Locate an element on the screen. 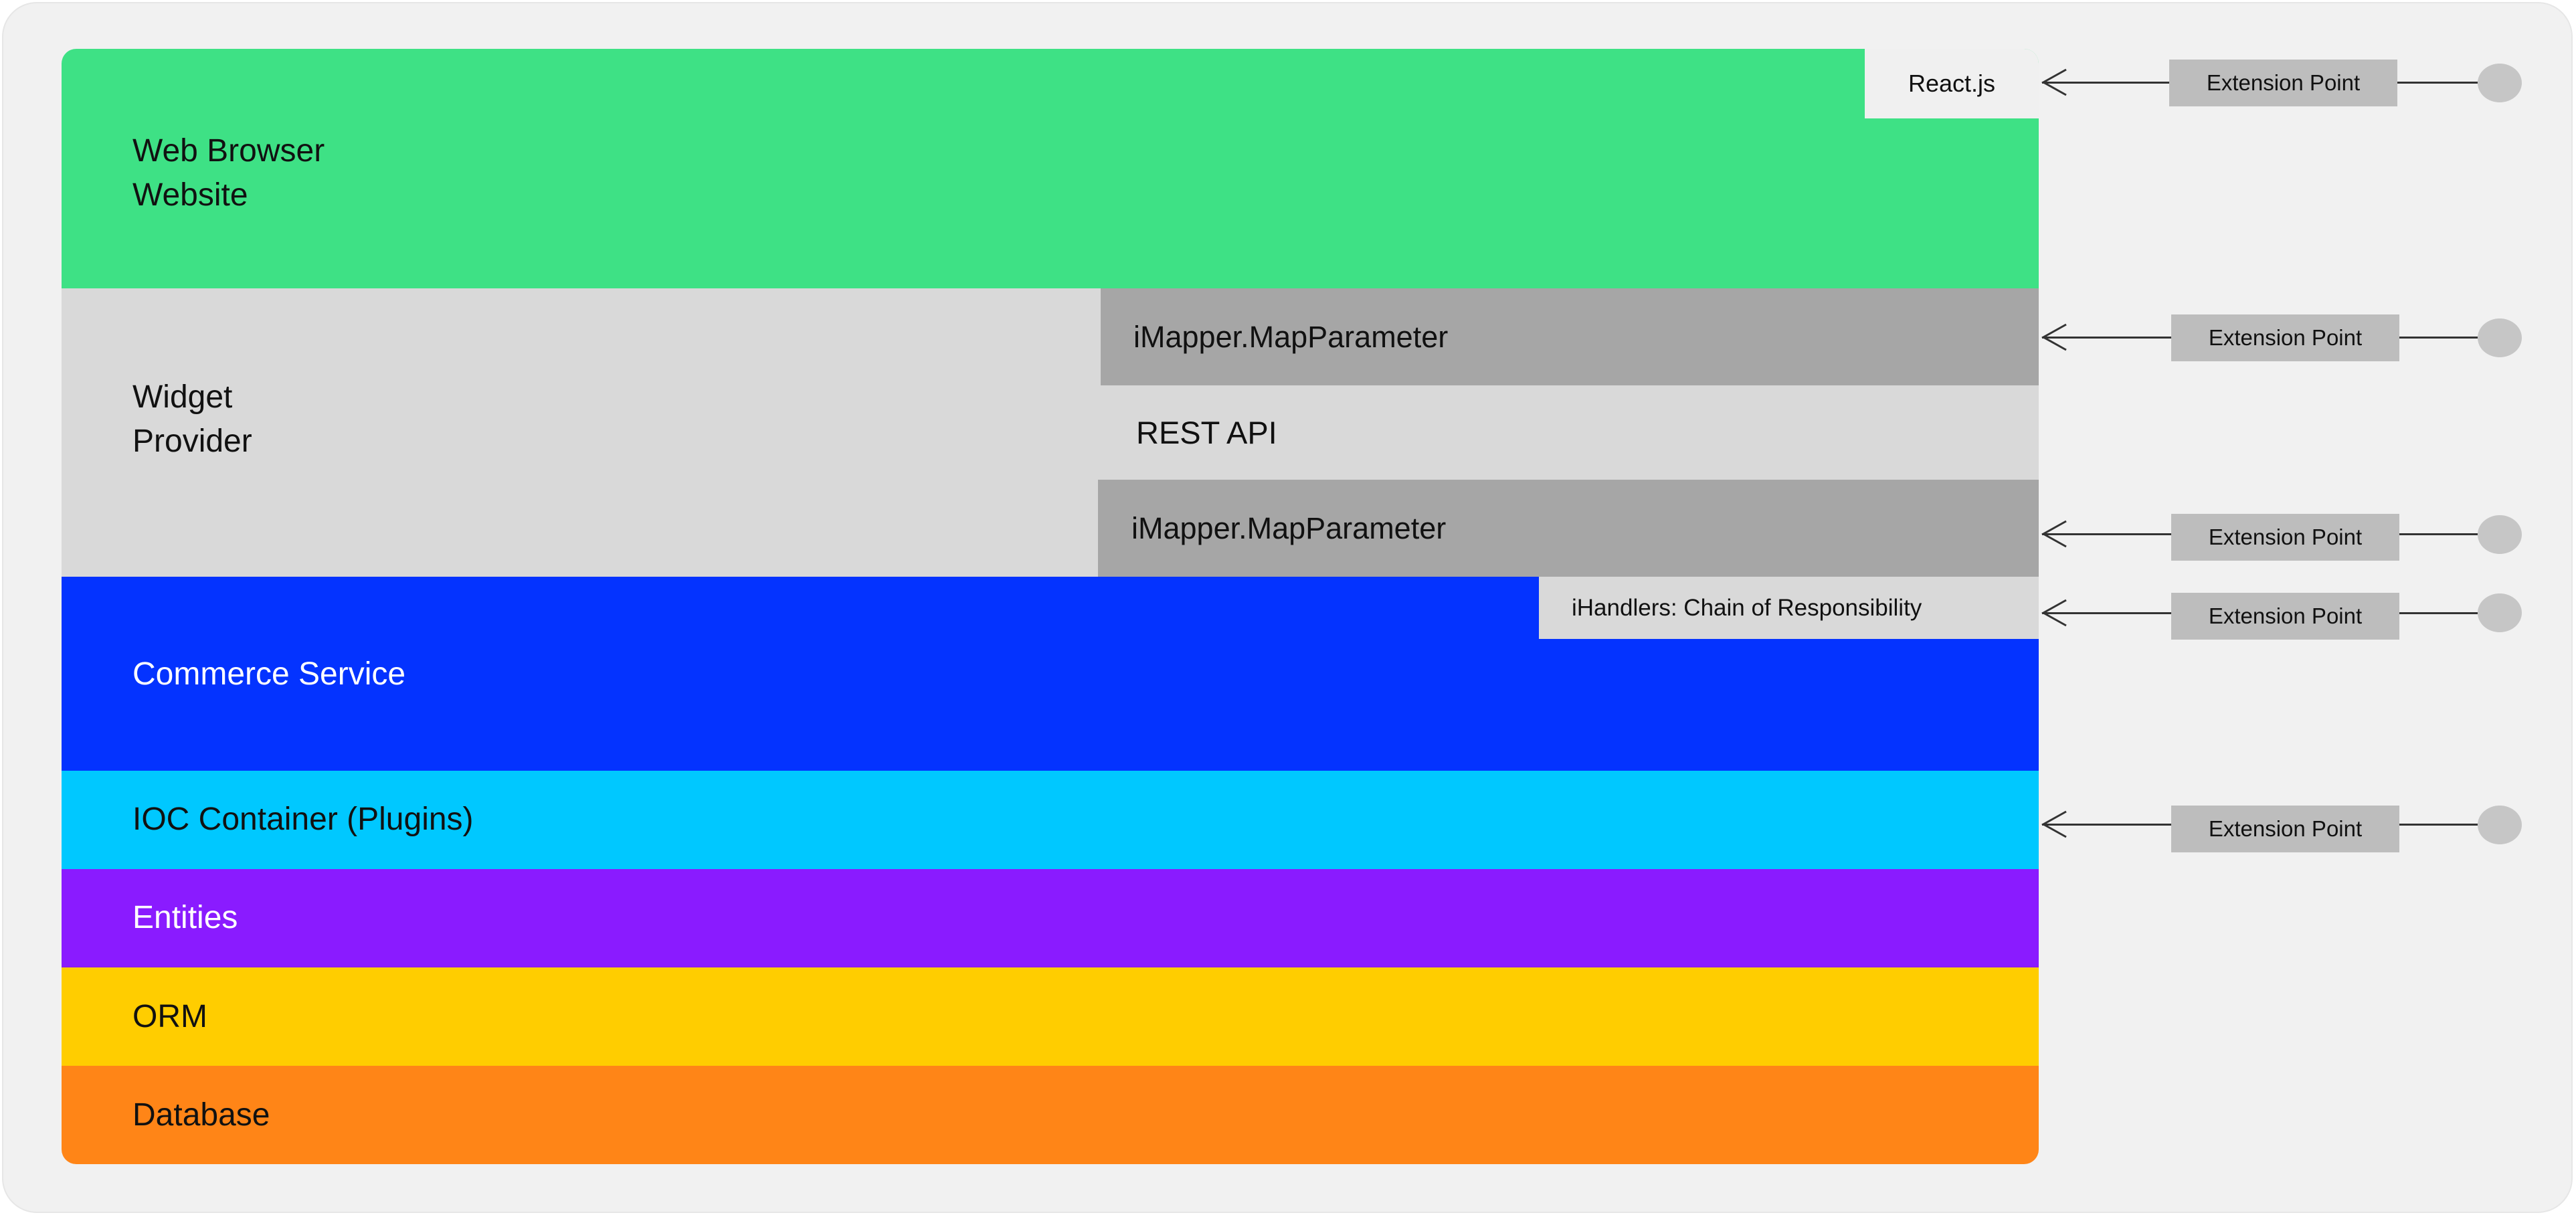  layer-orm-label: ORM is located at coordinates (169, 1016).